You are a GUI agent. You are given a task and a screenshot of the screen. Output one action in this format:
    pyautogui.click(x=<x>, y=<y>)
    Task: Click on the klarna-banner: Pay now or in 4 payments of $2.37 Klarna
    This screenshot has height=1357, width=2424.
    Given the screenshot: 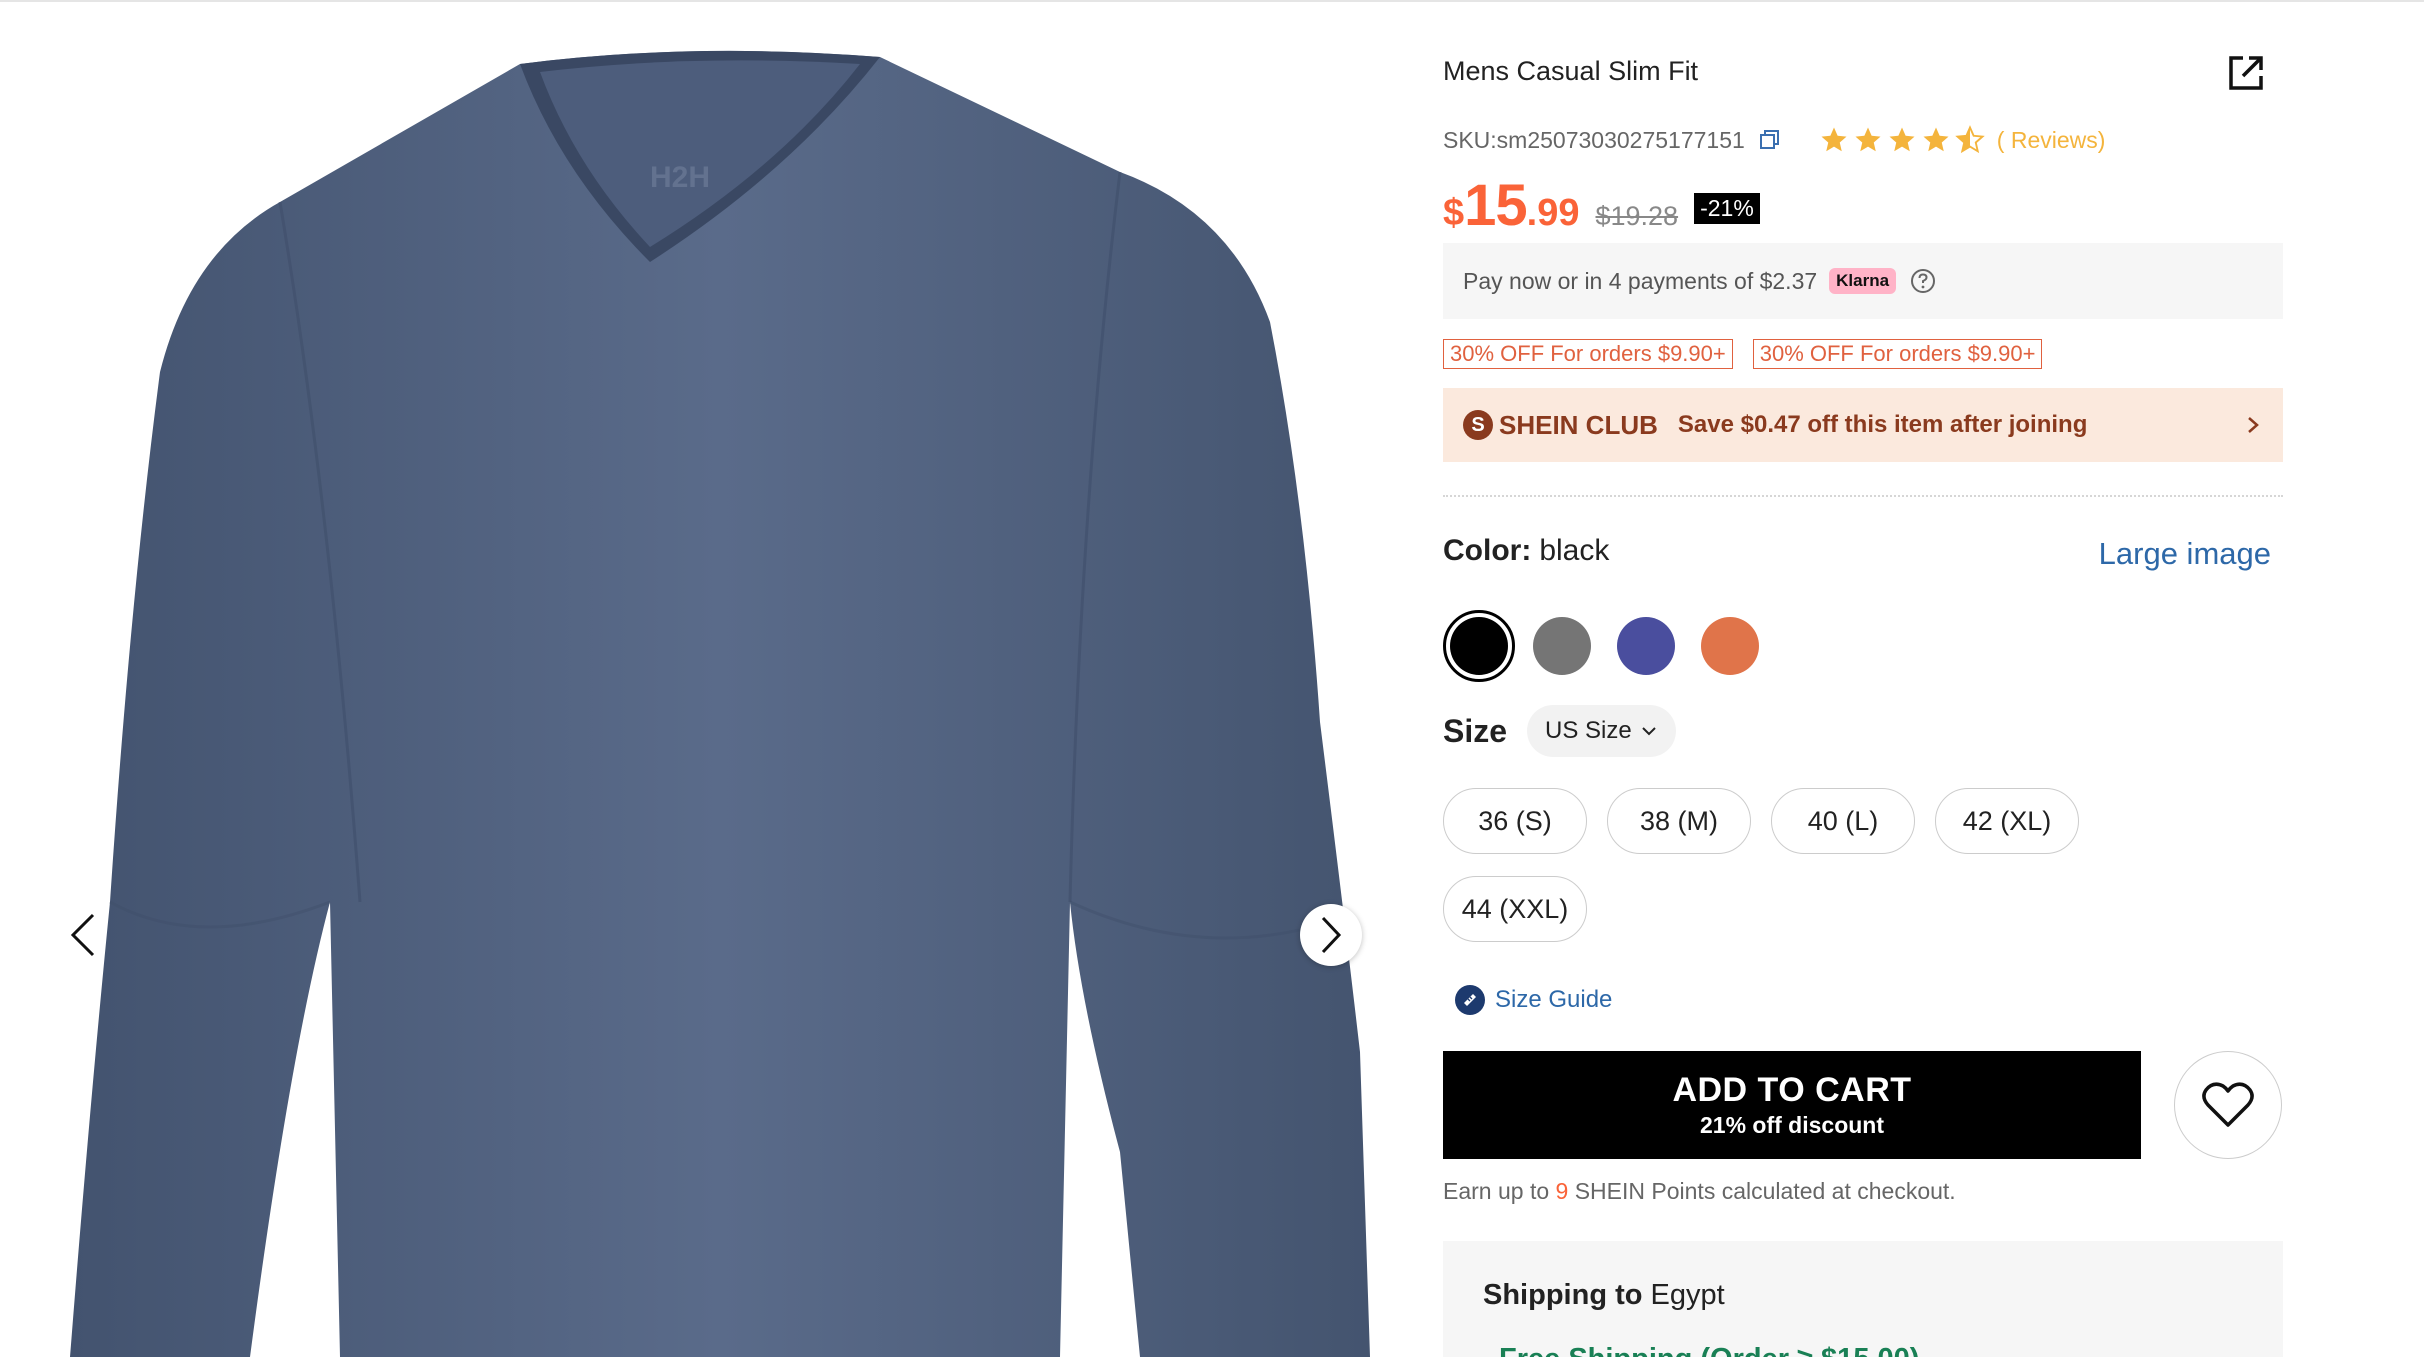 What is the action you would take?
    pyautogui.click(x=1863, y=281)
    